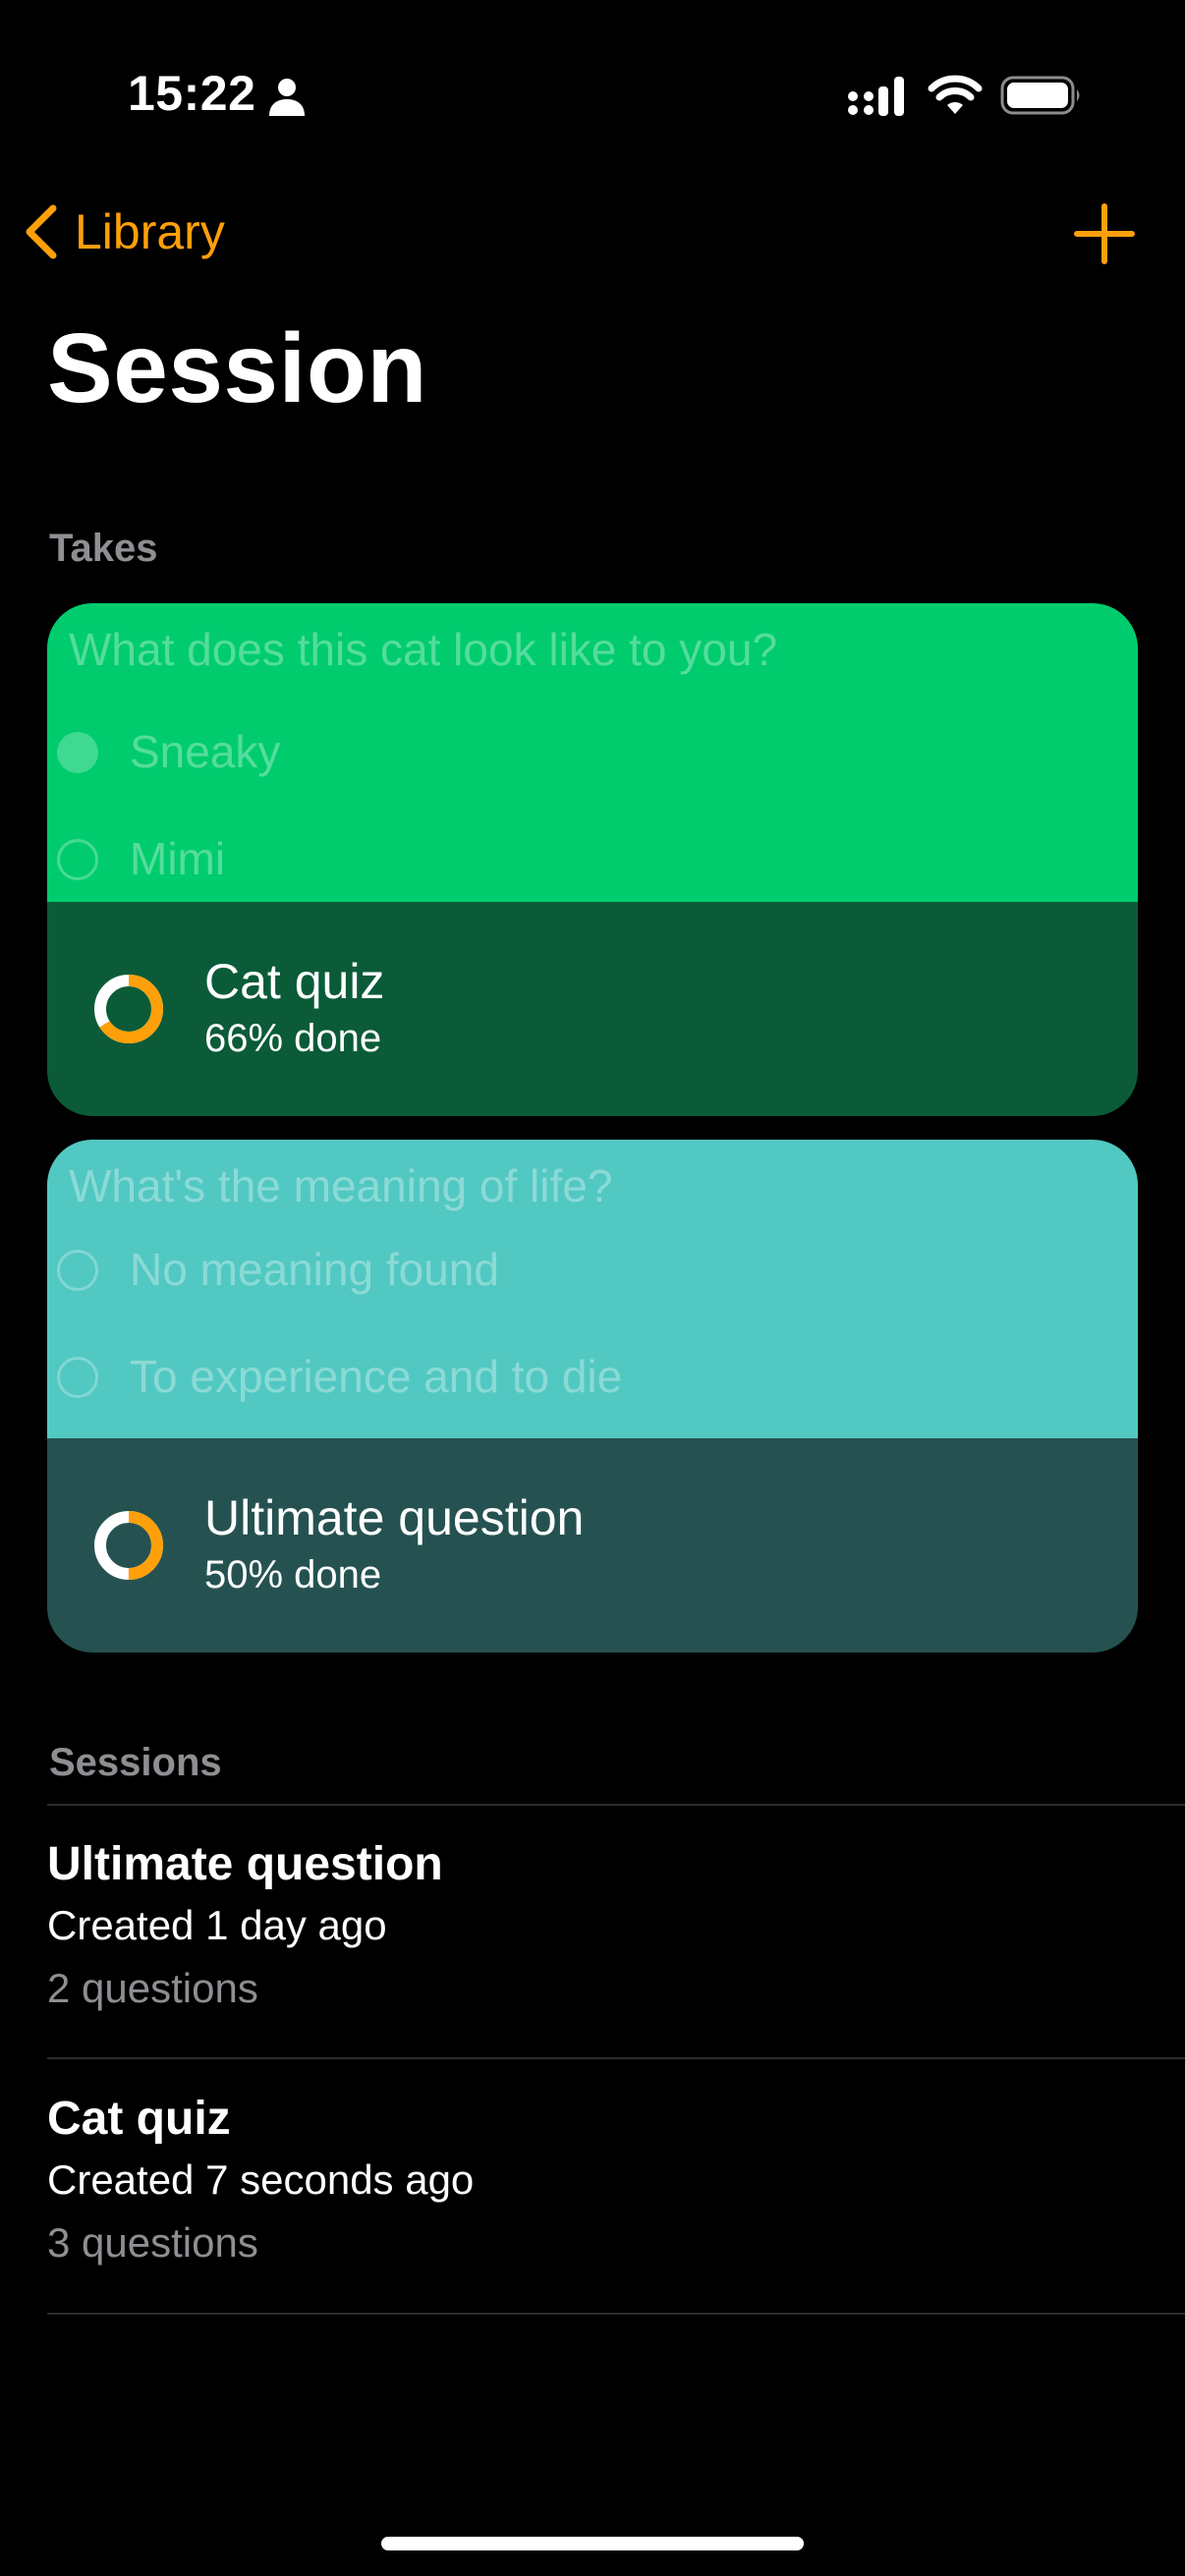  I want to click on session-name: Cat quiz, so click(139, 2119).